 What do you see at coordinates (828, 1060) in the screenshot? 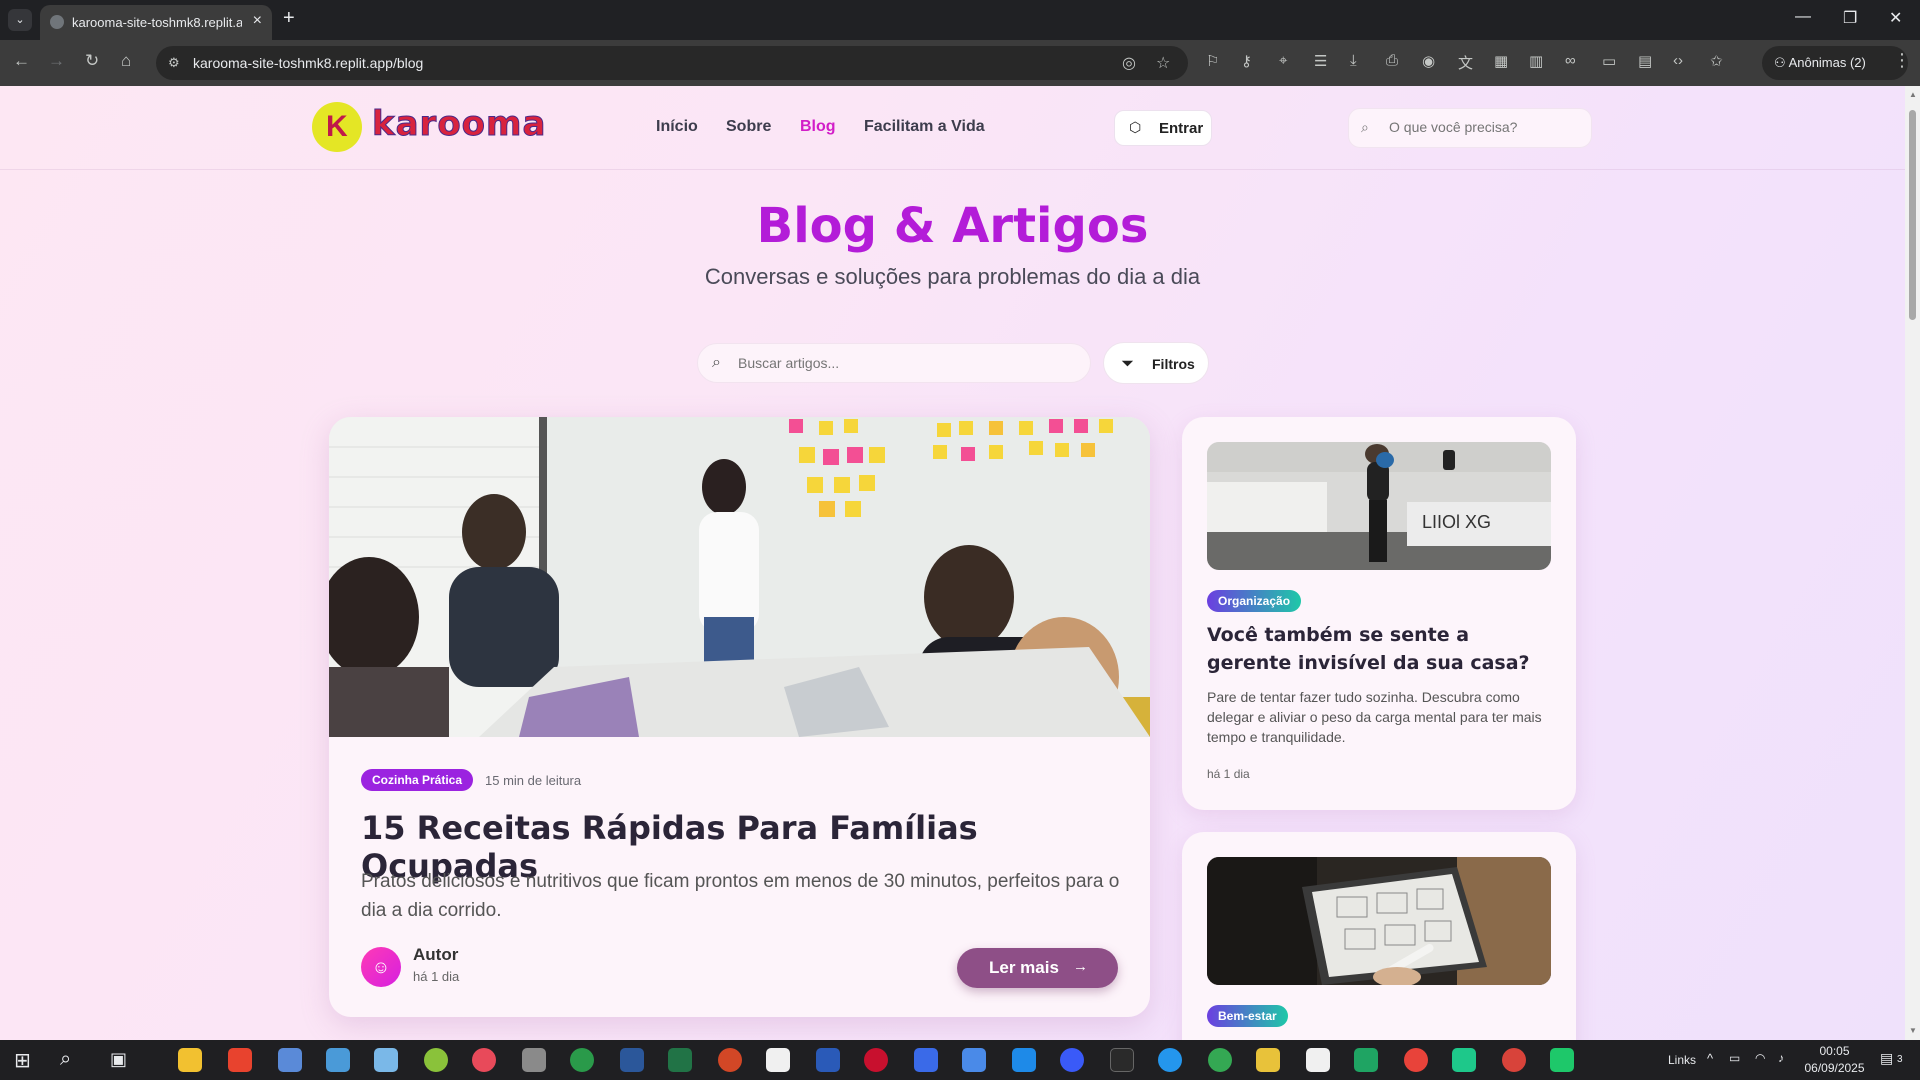
I see `powershell-icon` at bounding box center [828, 1060].